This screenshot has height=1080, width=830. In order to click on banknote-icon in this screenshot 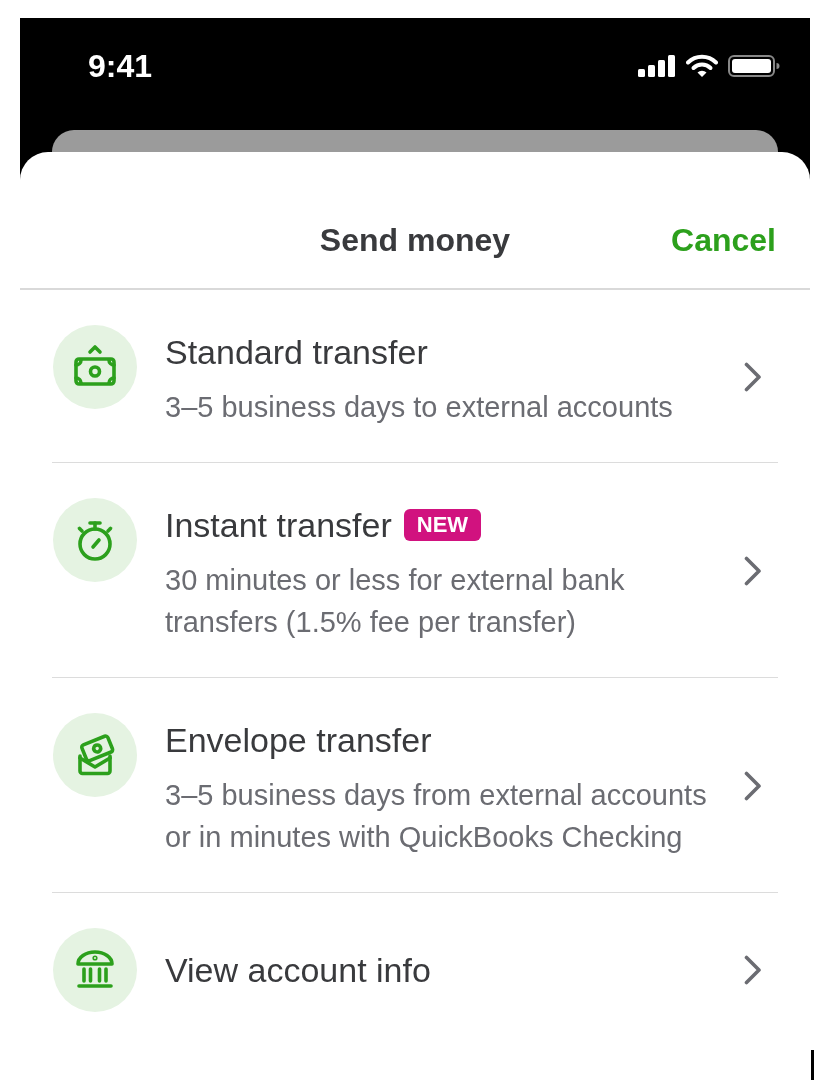, I will do `click(95, 367)`.